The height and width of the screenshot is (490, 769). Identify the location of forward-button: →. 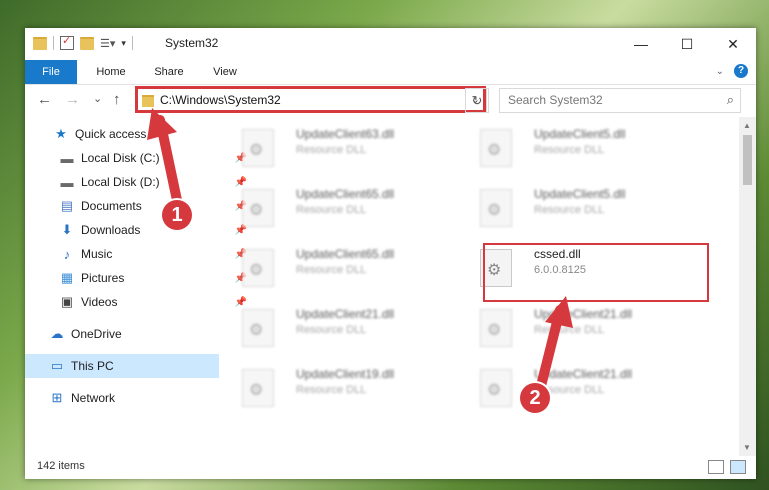
(72, 99).